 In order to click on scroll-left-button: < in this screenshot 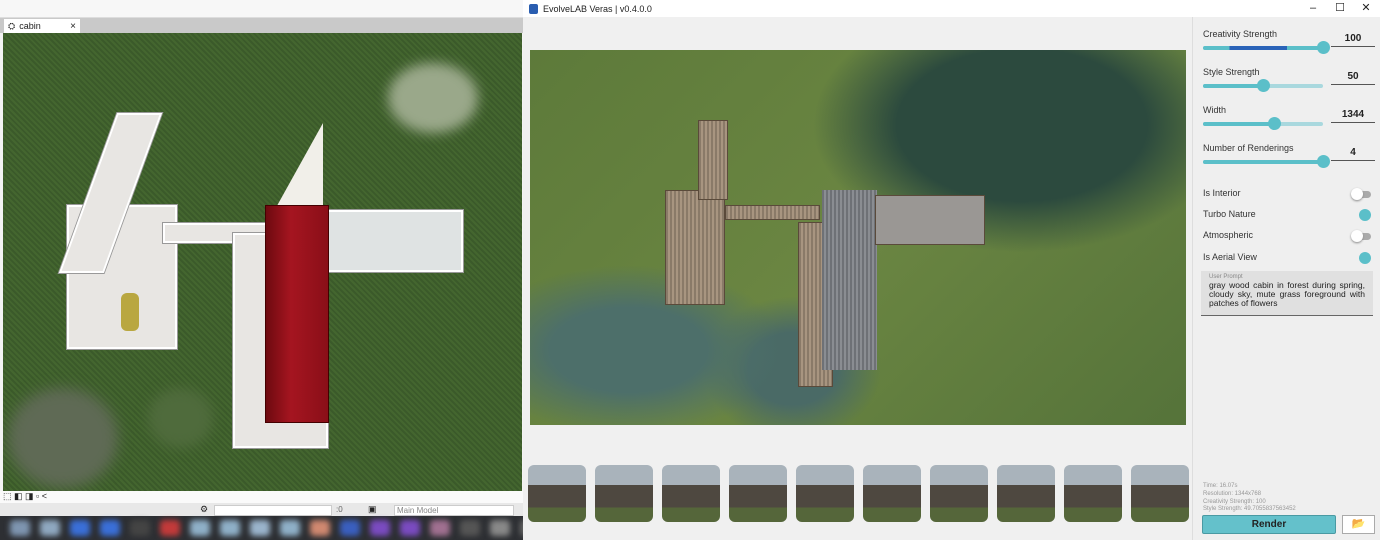, I will do `click(44, 496)`.